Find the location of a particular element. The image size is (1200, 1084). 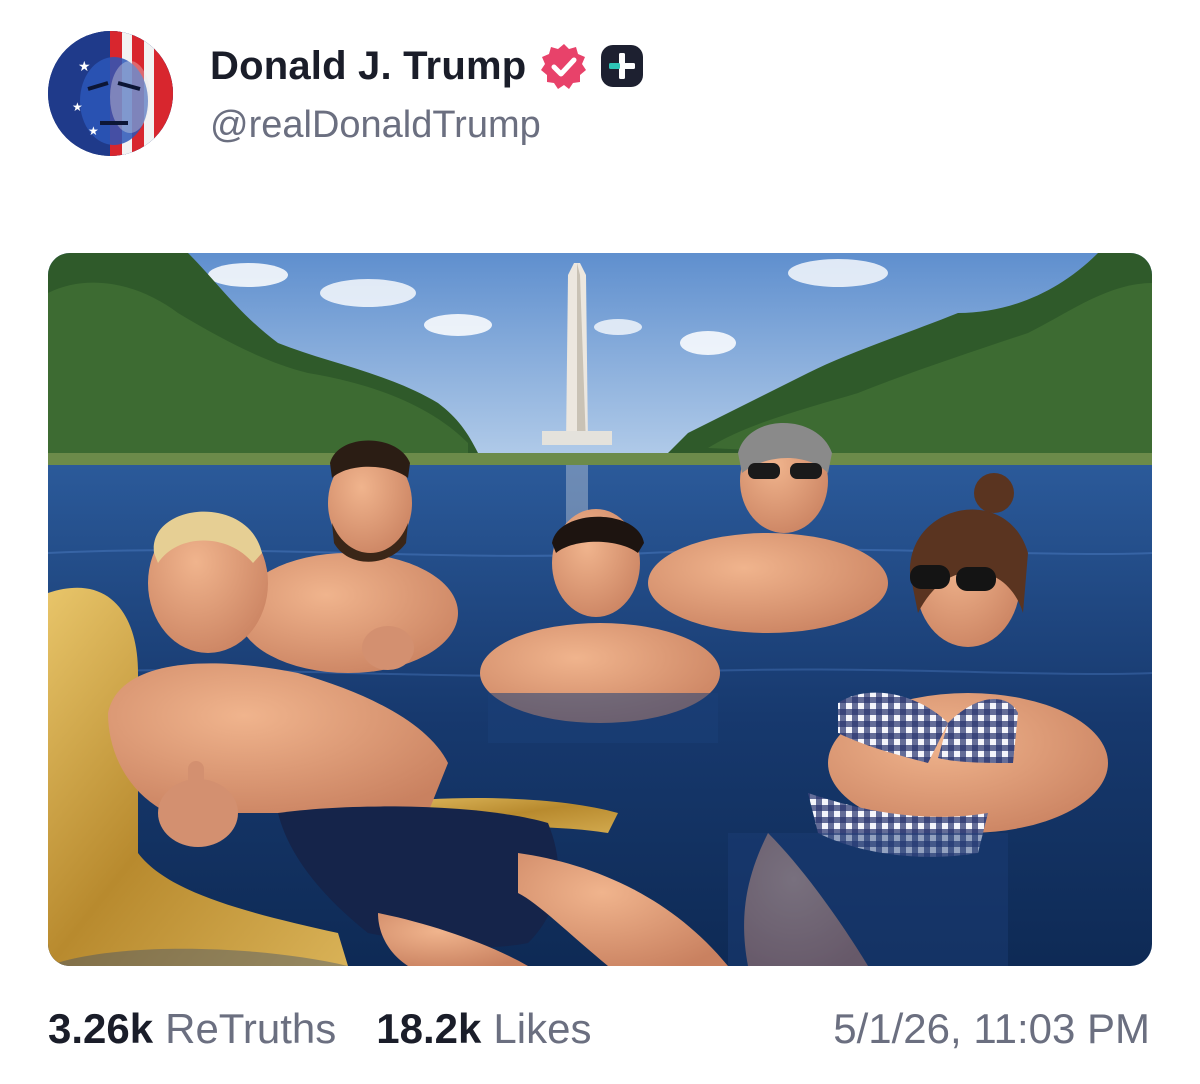

plus-badge-icon is located at coordinates (622, 66).